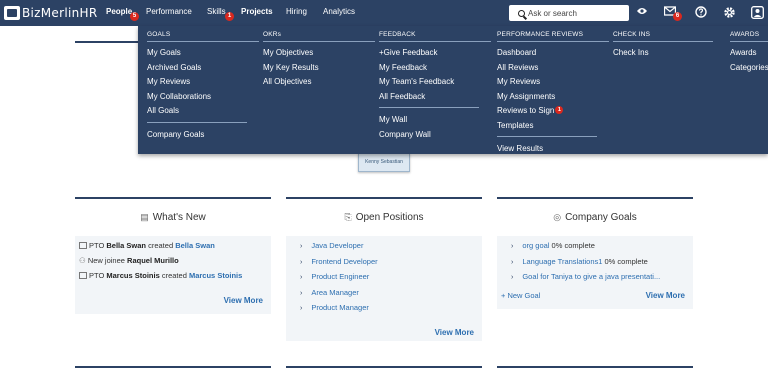 This screenshot has height=381, width=768. Describe the element at coordinates (384, 246) in the screenshot. I see `position-item: › Java Developer` at that location.